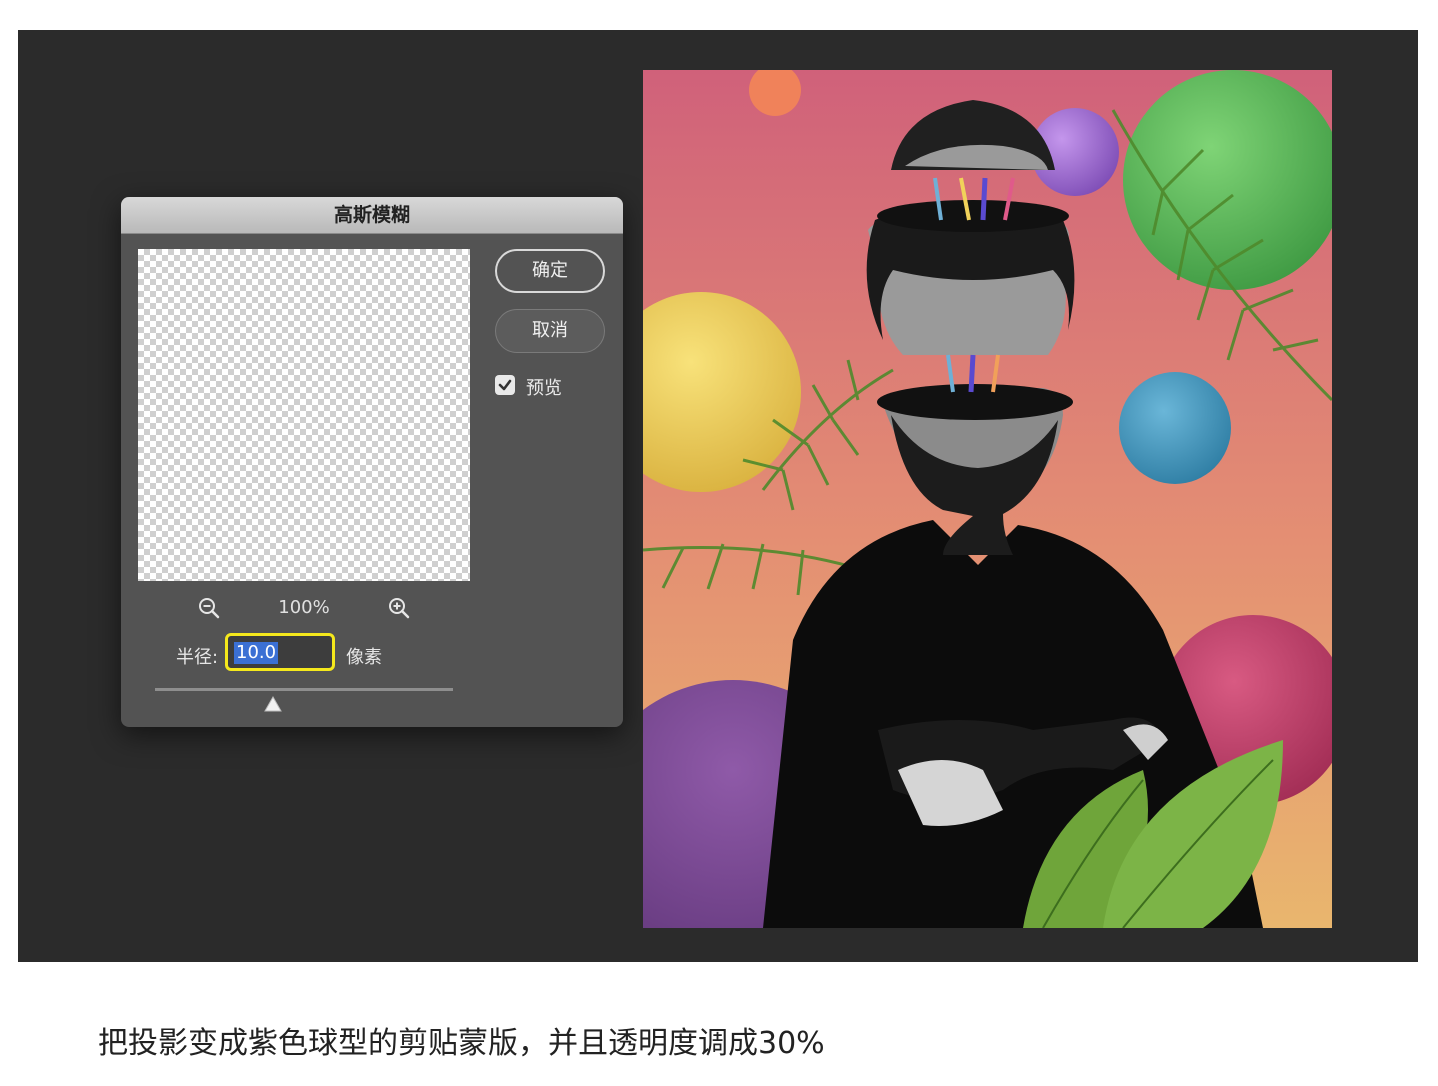 This screenshot has width=1438, height=1086. I want to click on checkmark-icon, so click(505, 385).